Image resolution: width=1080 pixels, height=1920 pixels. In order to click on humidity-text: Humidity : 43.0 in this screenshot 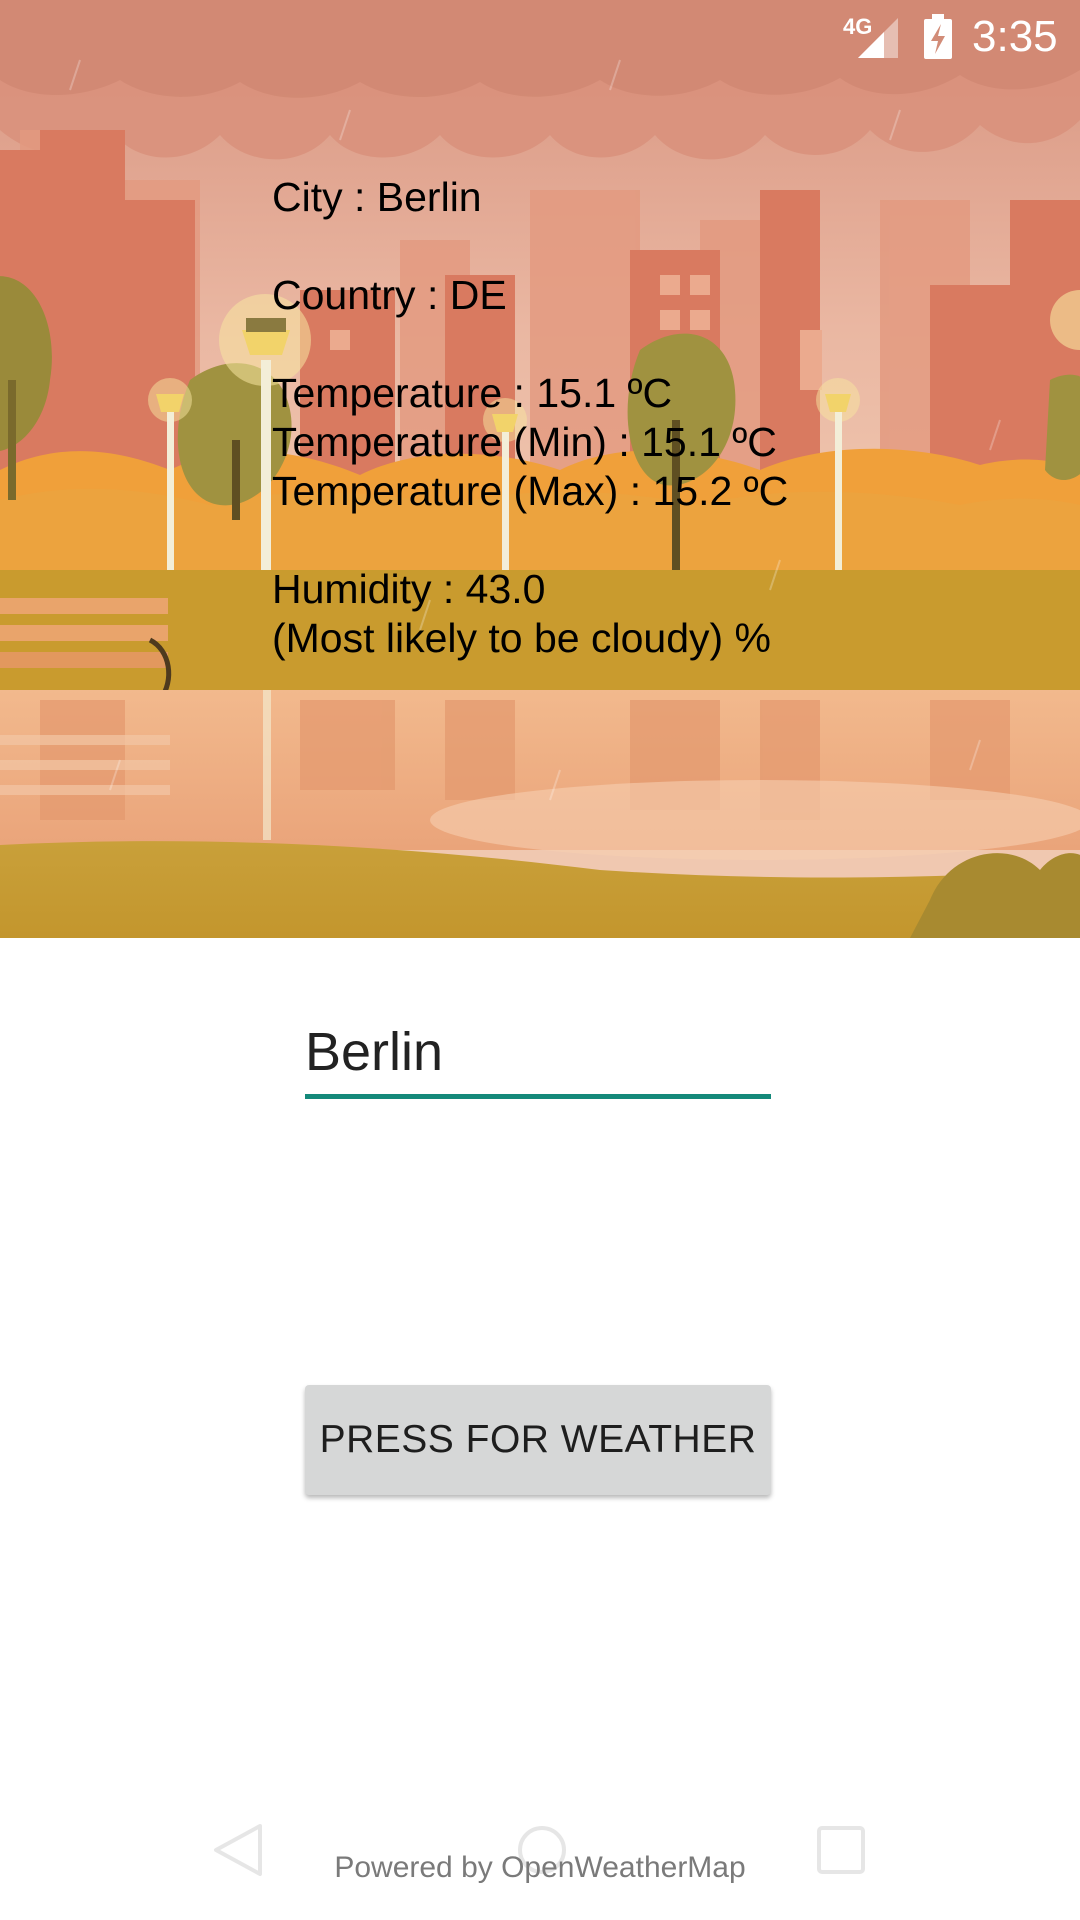, I will do `click(409, 589)`.